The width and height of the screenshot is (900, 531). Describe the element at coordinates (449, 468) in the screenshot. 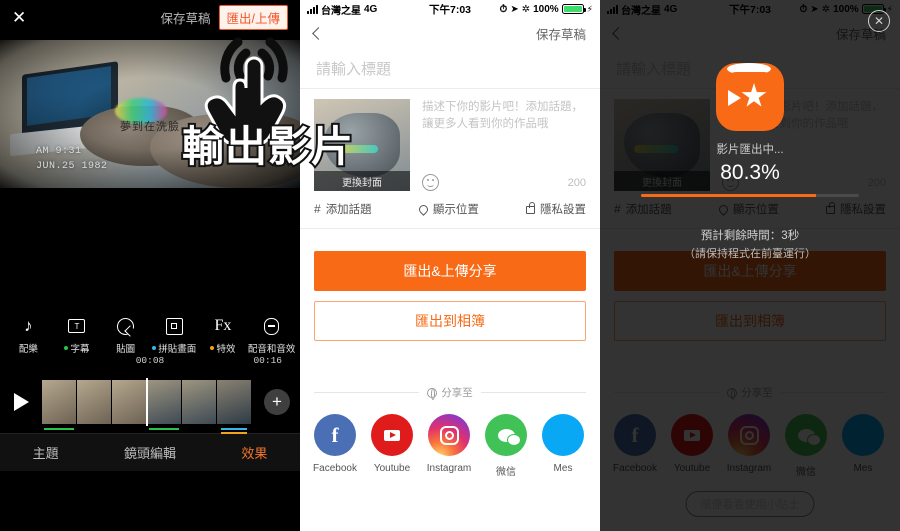

I see `social-label: Instagram` at that location.